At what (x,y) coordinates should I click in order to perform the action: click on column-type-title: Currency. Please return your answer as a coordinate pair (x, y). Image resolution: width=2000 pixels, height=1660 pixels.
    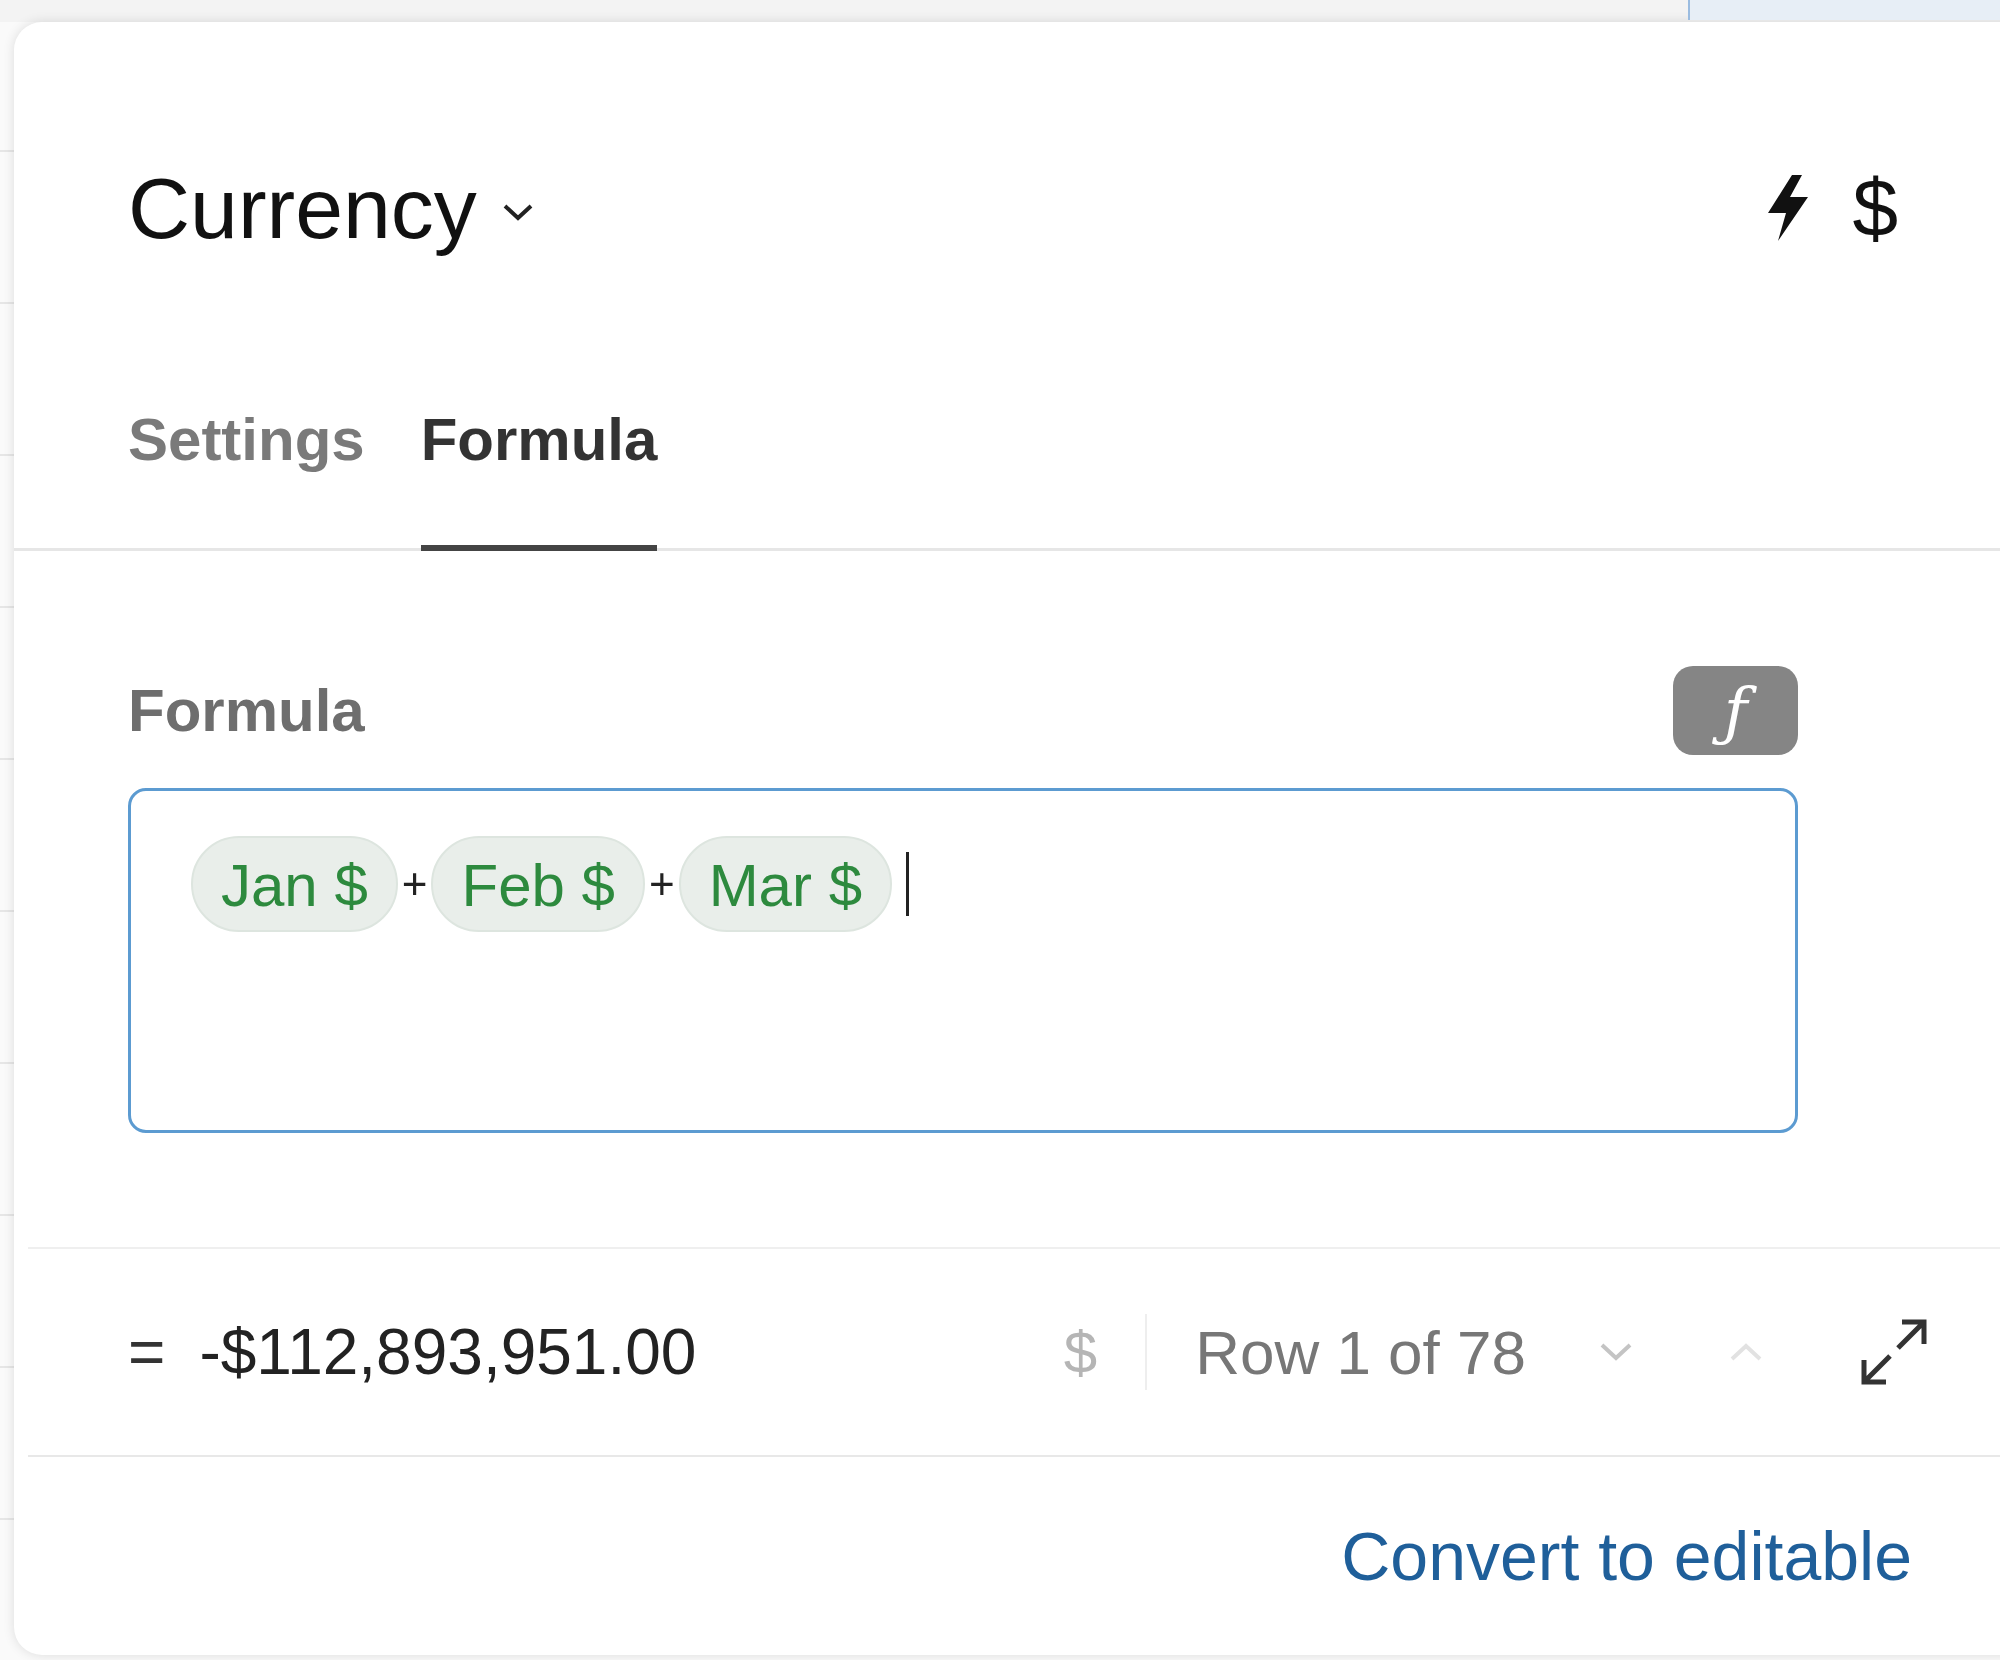
    Looking at the image, I should click on (302, 208).